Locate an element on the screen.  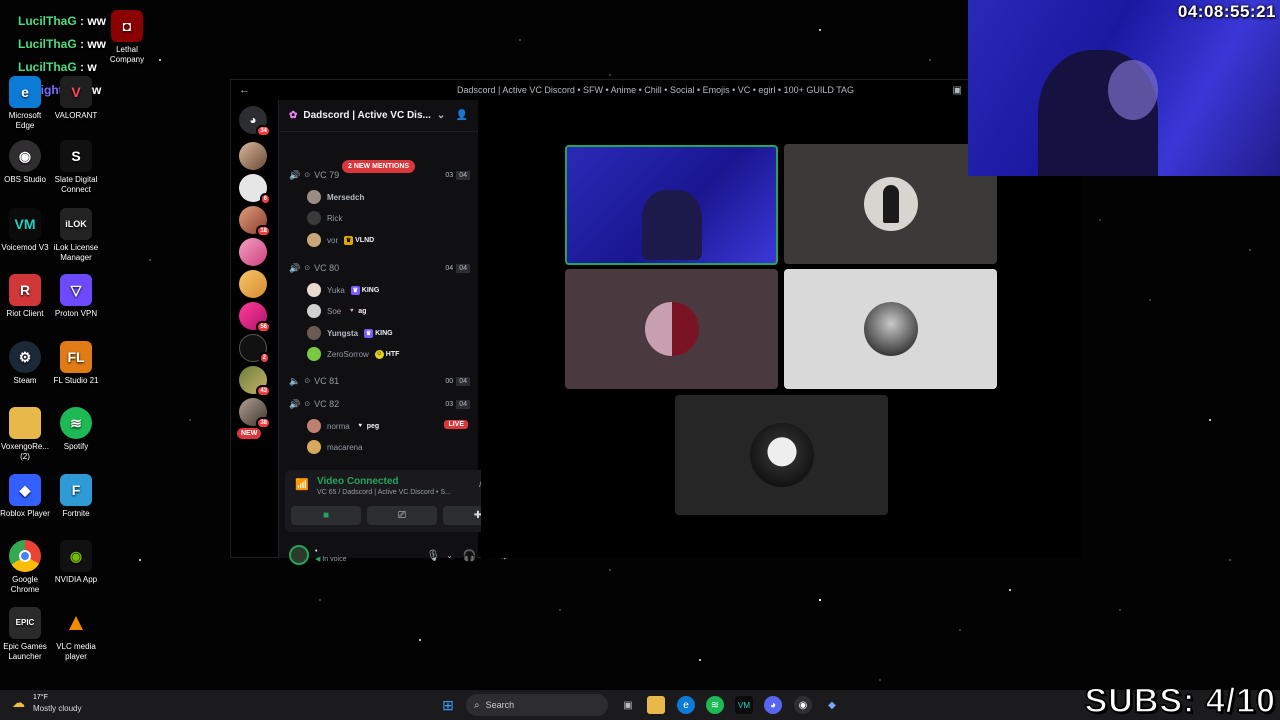
voice-member: macarena is located at coordinates (335, 447).